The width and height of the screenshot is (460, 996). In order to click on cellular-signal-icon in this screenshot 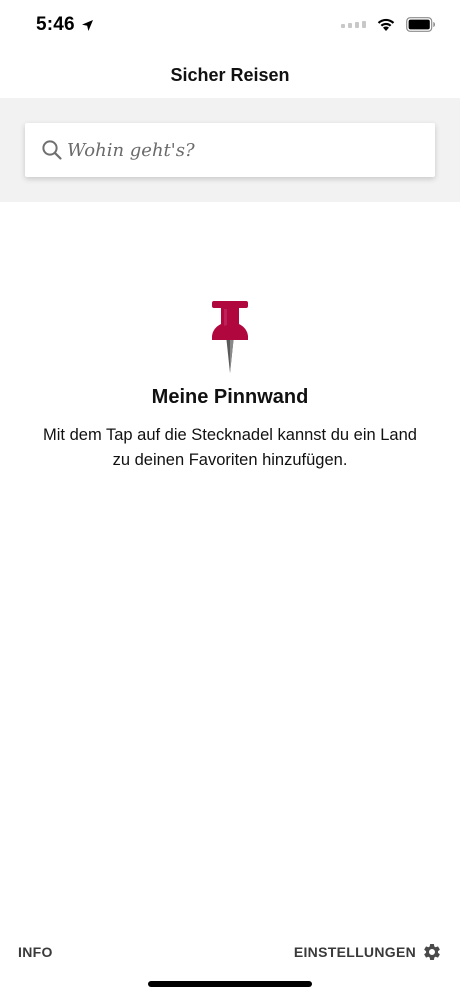, I will do `click(353, 24)`.